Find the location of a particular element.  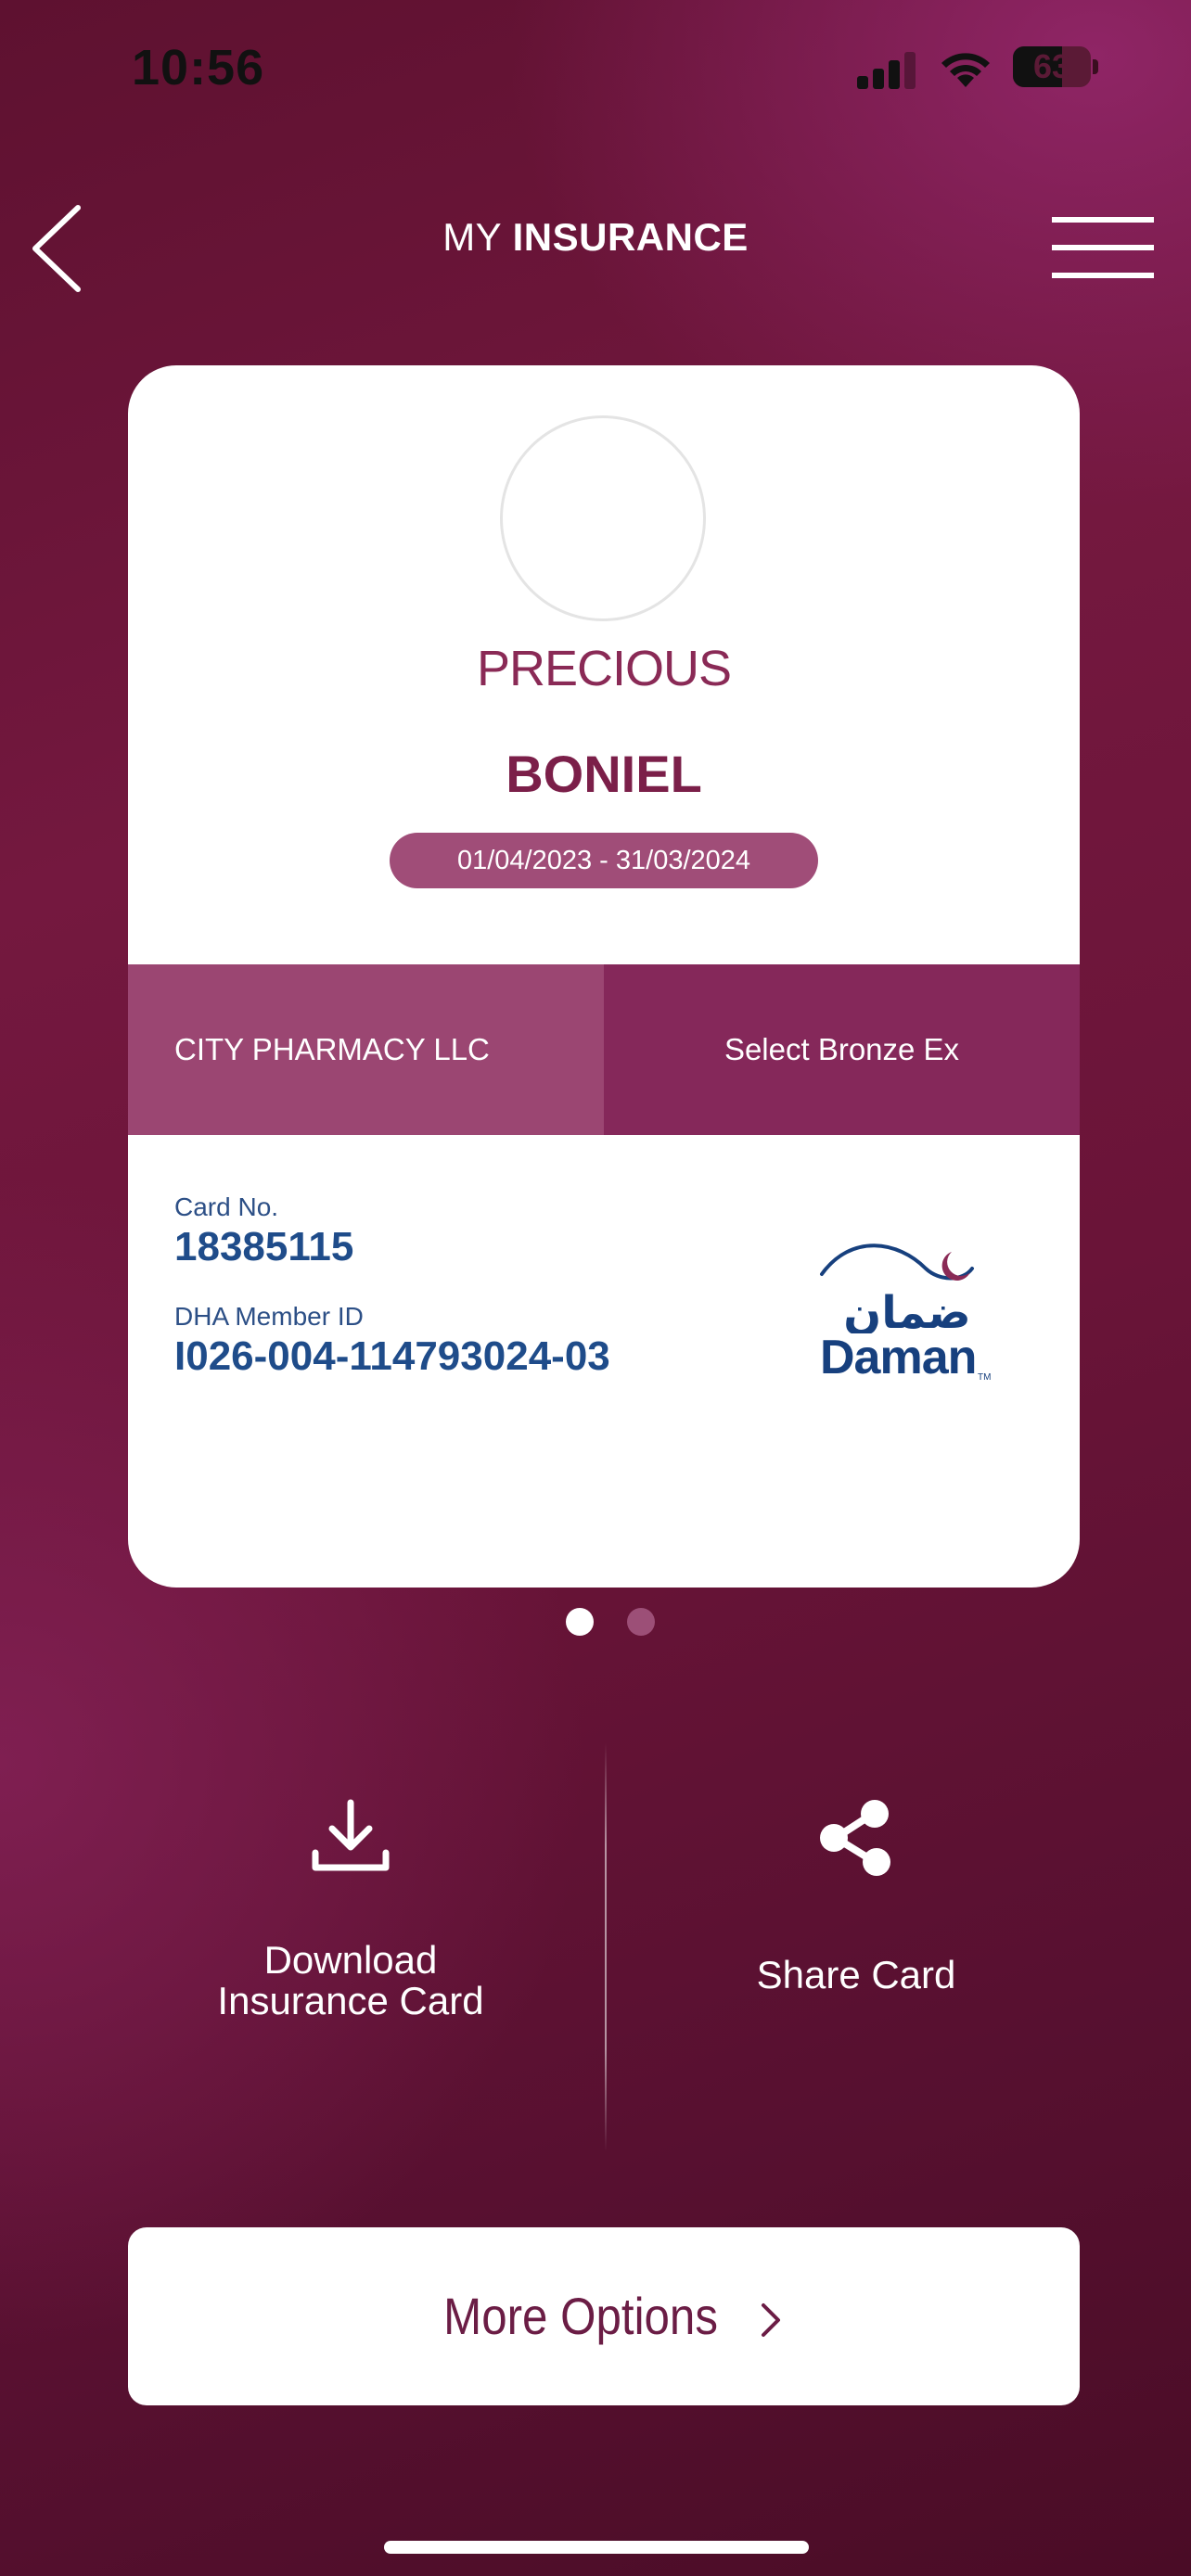

daman-arabic-text: ضمان is located at coordinates (907, 1310).